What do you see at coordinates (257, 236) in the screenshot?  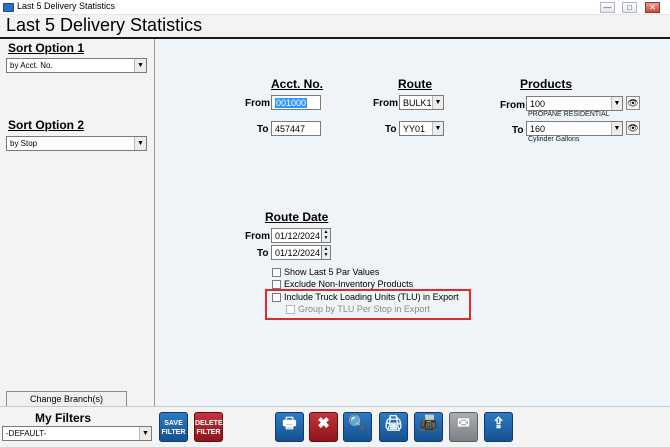 I see `route-date-from-label: From` at bounding box center [257, 236].